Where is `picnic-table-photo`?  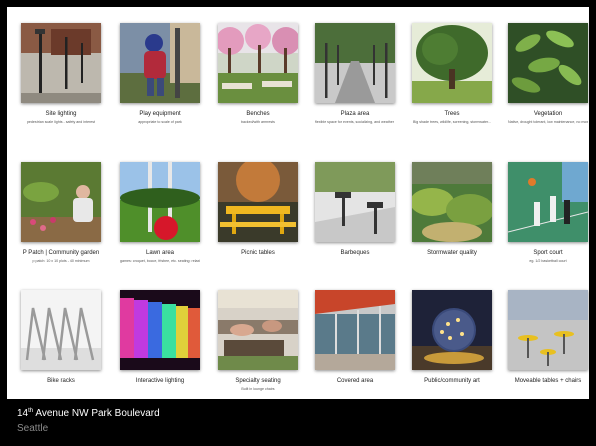 picnic-table-photo is located at coordinates (258, 202).